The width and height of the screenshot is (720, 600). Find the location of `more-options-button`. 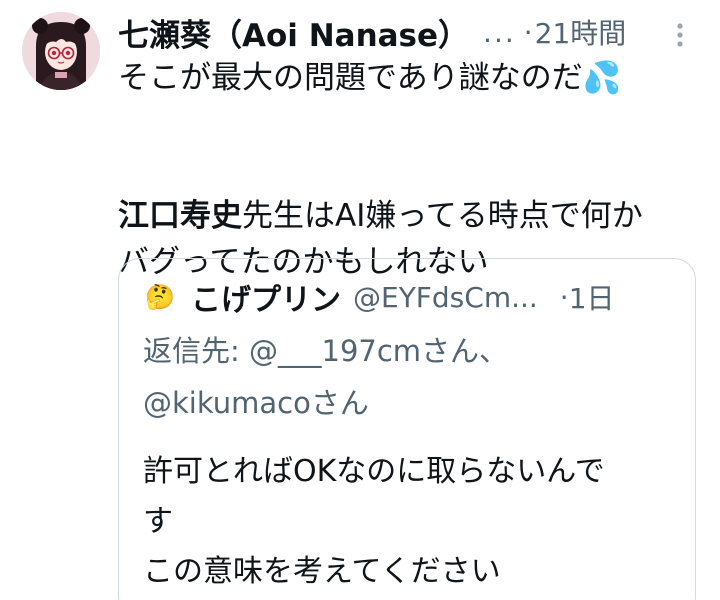

more-options-button is located at coordinates (680, 35).